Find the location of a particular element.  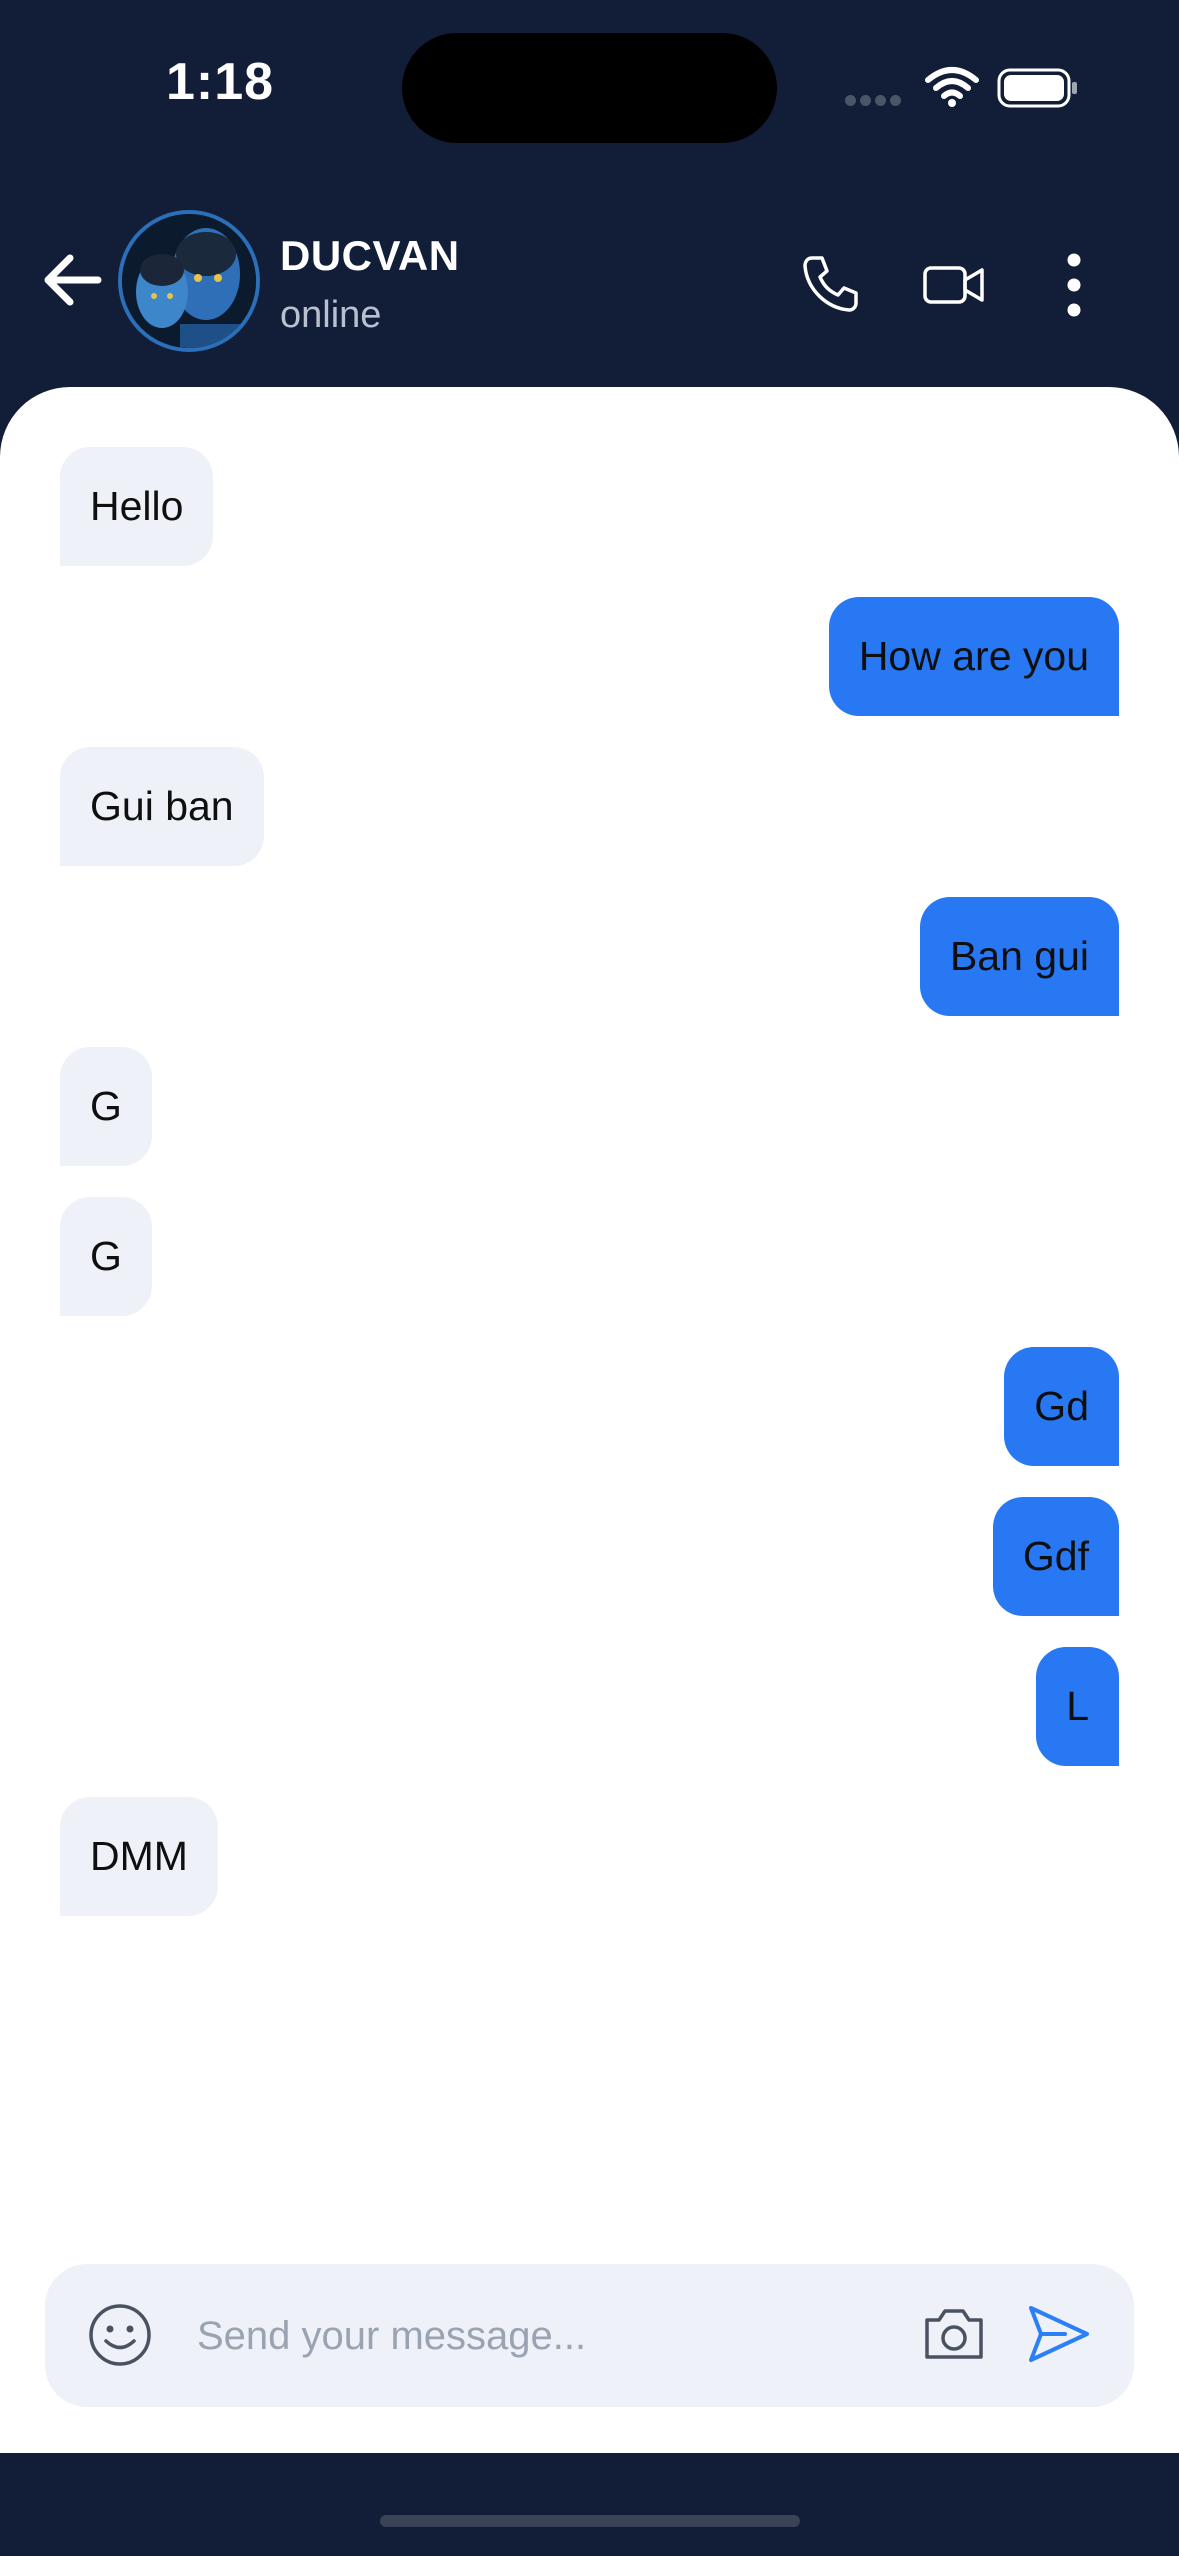

avatar is located at coordinates (189, 281).